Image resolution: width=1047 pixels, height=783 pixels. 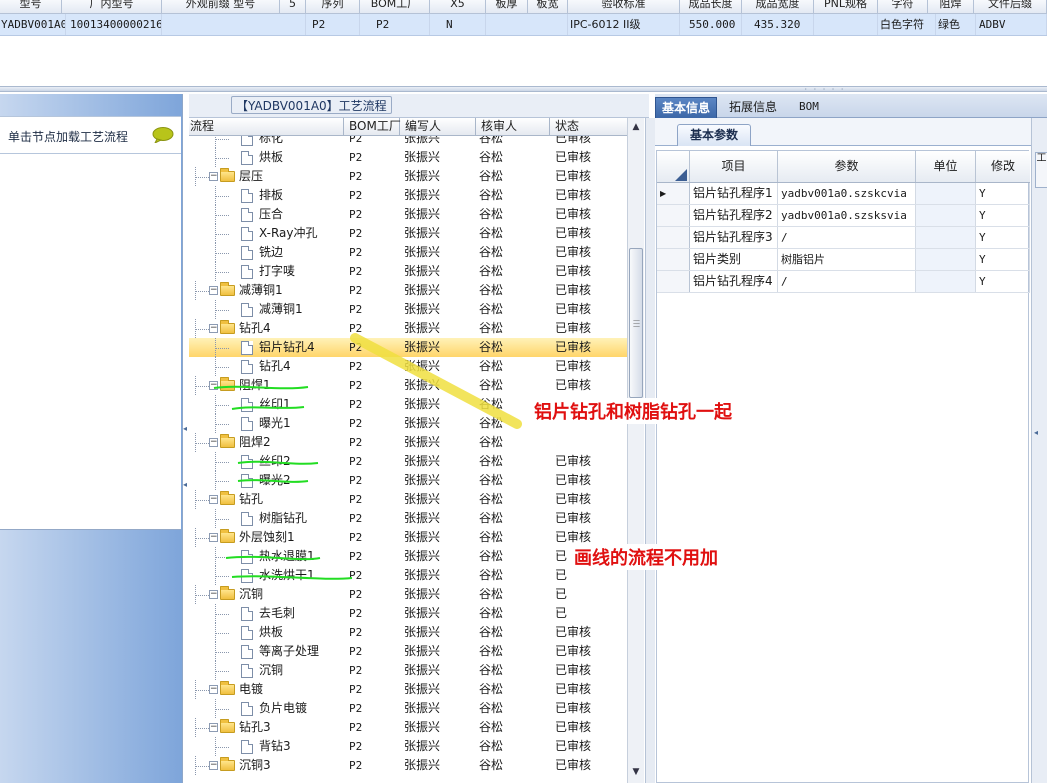 What do you see at coordinates (408, 328) in the screenshot?
I see `tree-group-row: − 钻孔4 P2 张振兴 谷松 已审核` at bounding box center [408, 328].